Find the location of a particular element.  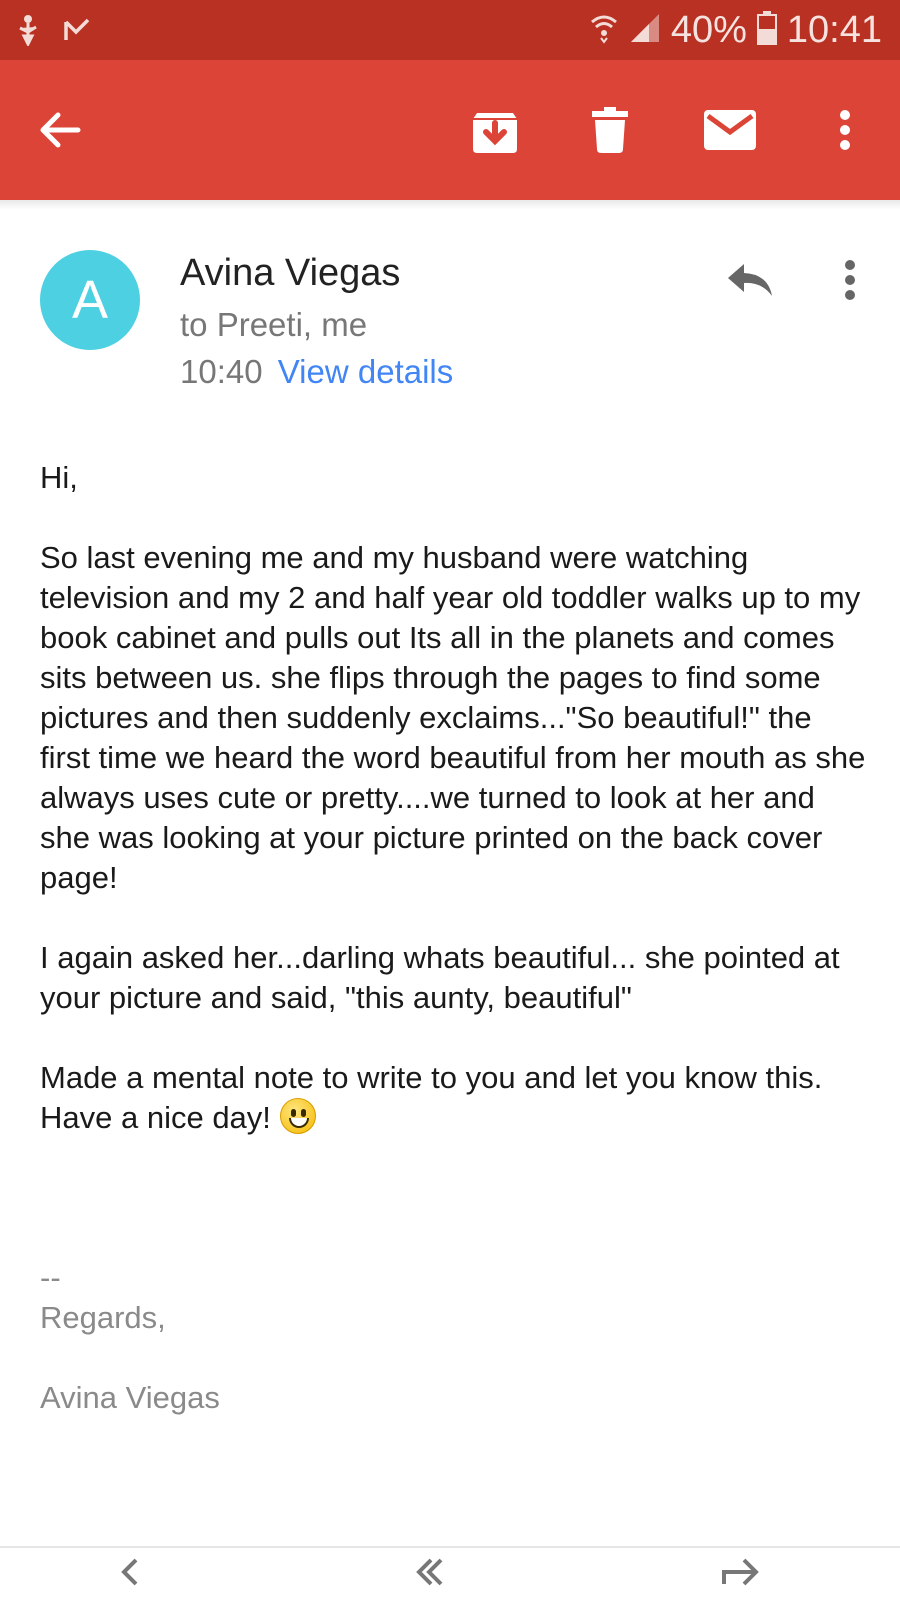

signature-regards: Regards, is located at coordinates (103, 1317).